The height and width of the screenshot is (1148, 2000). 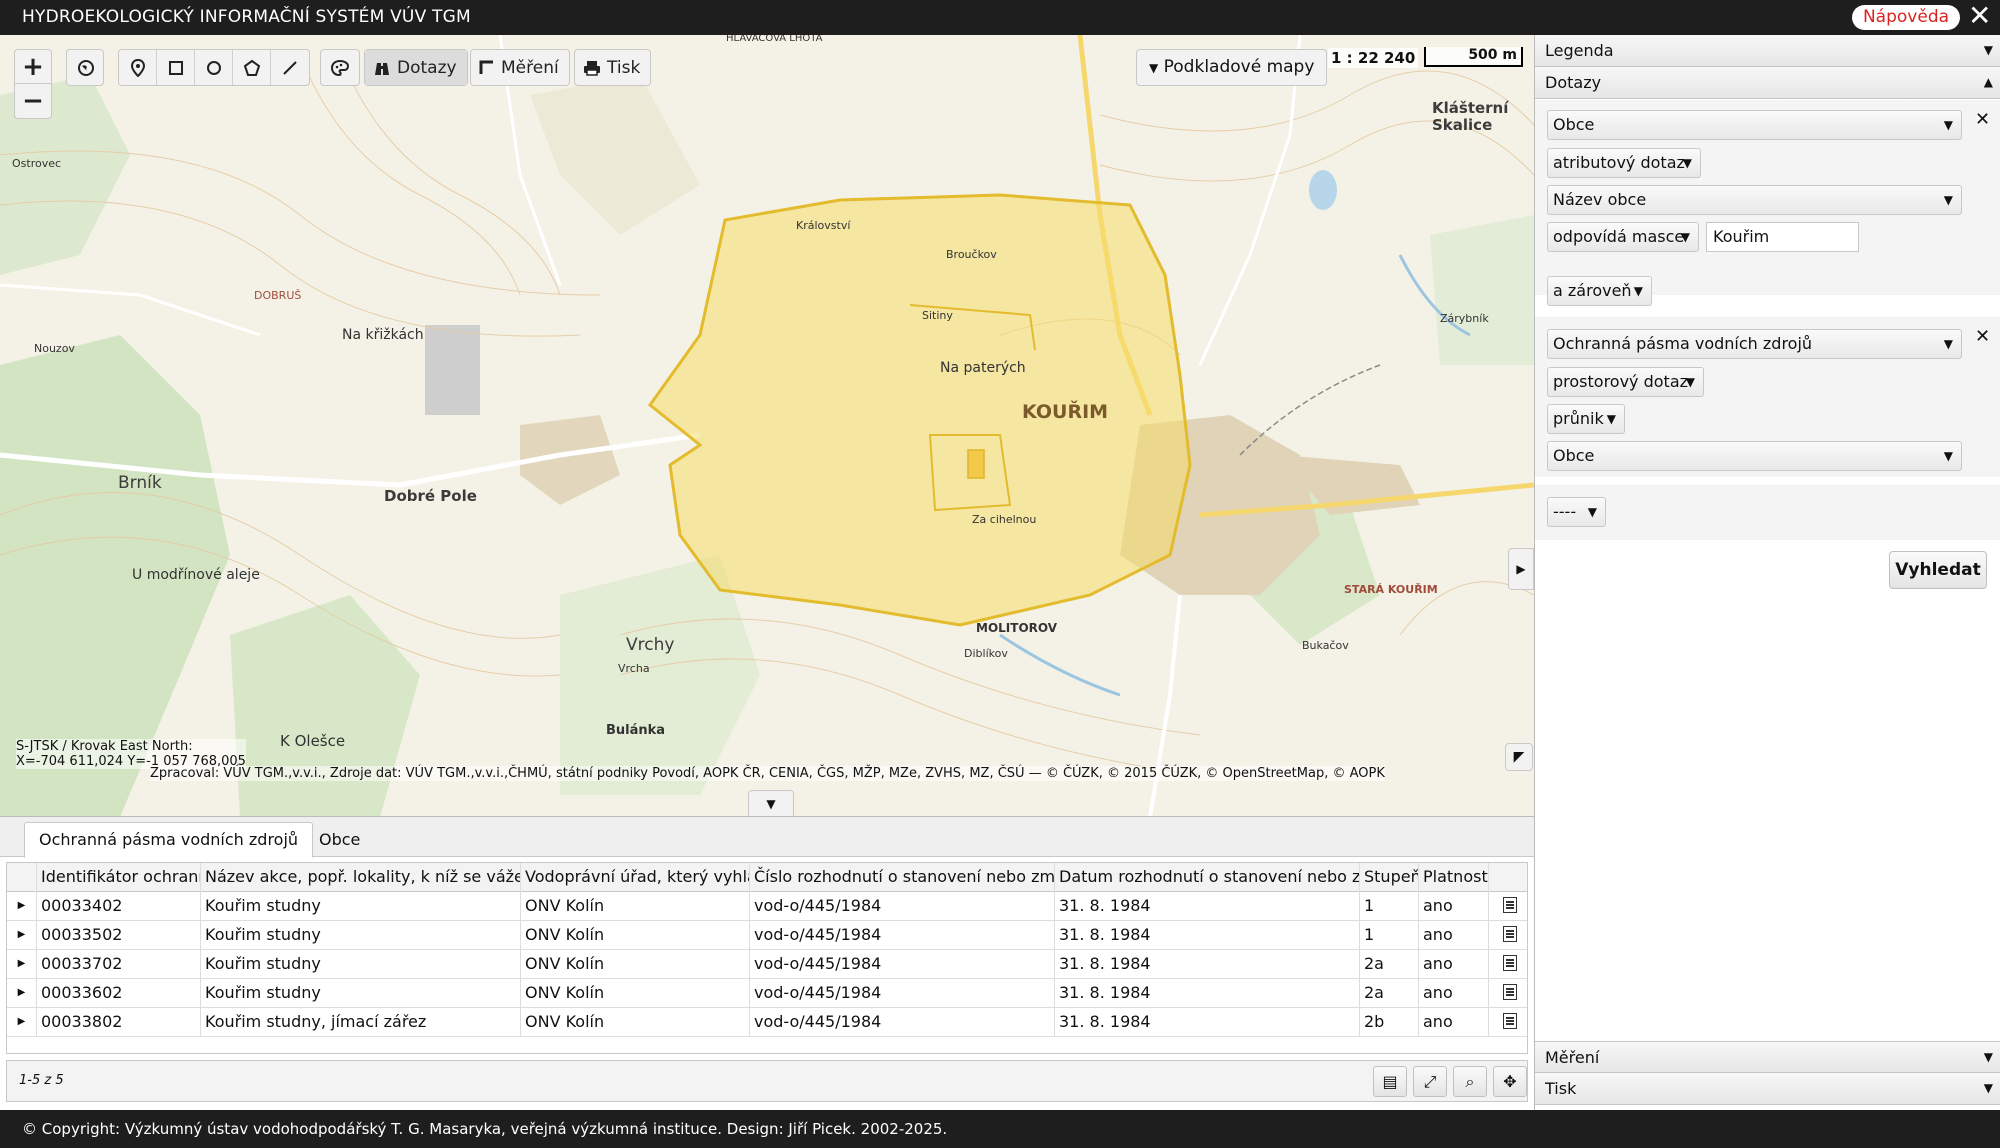 I want to click on rectangle-icon, so click(x=176, y=67).